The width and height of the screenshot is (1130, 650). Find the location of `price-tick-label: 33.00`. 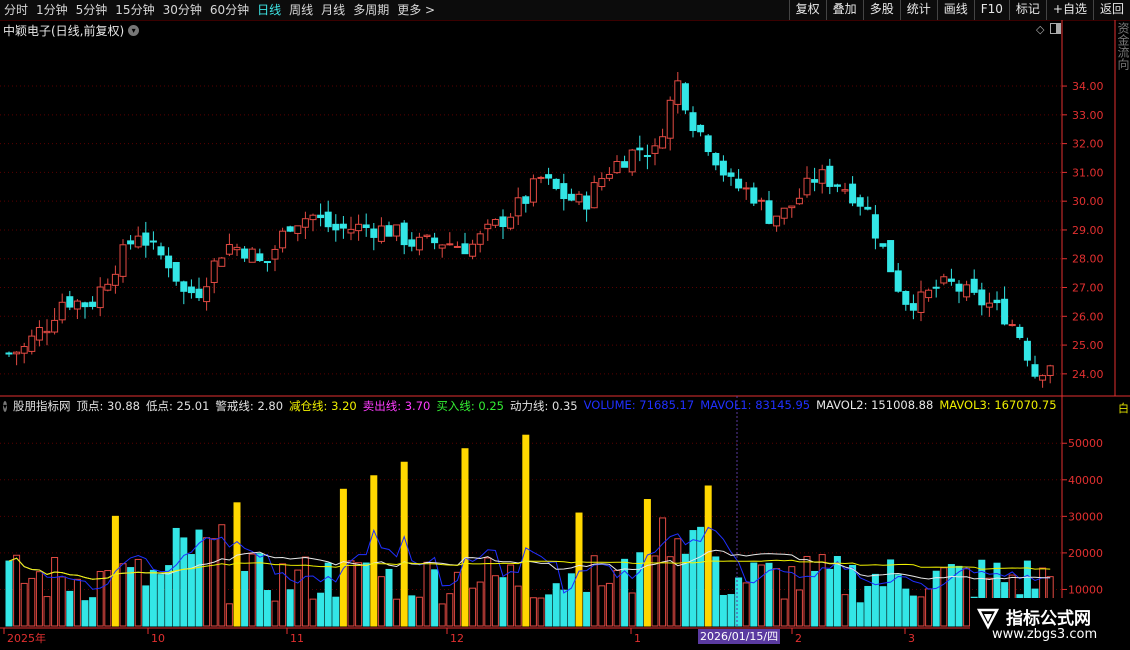

price-tick-label: 33.00 is located at coordinates (1088, 115).